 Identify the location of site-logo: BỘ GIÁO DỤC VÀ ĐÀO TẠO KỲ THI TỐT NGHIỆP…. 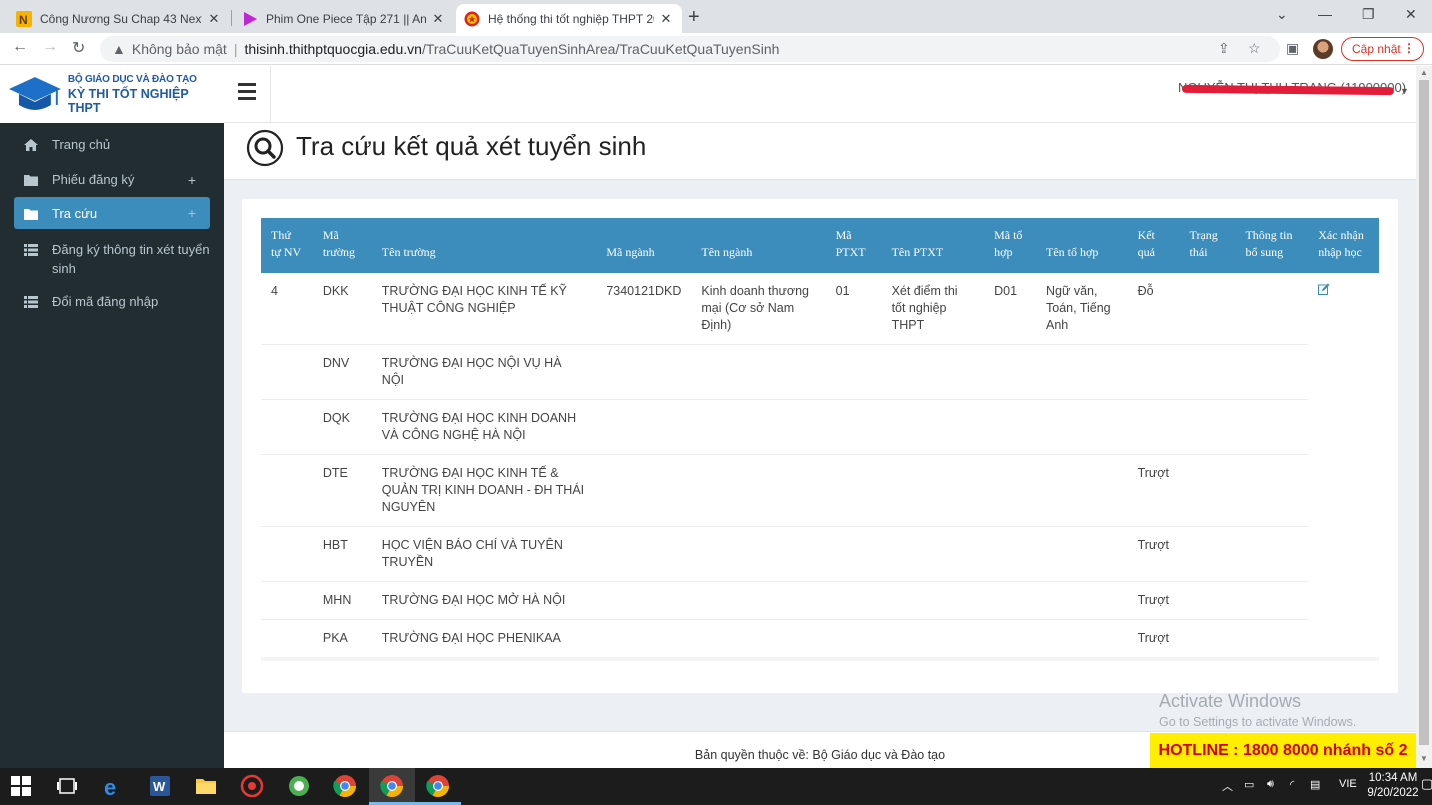
(112, 94).